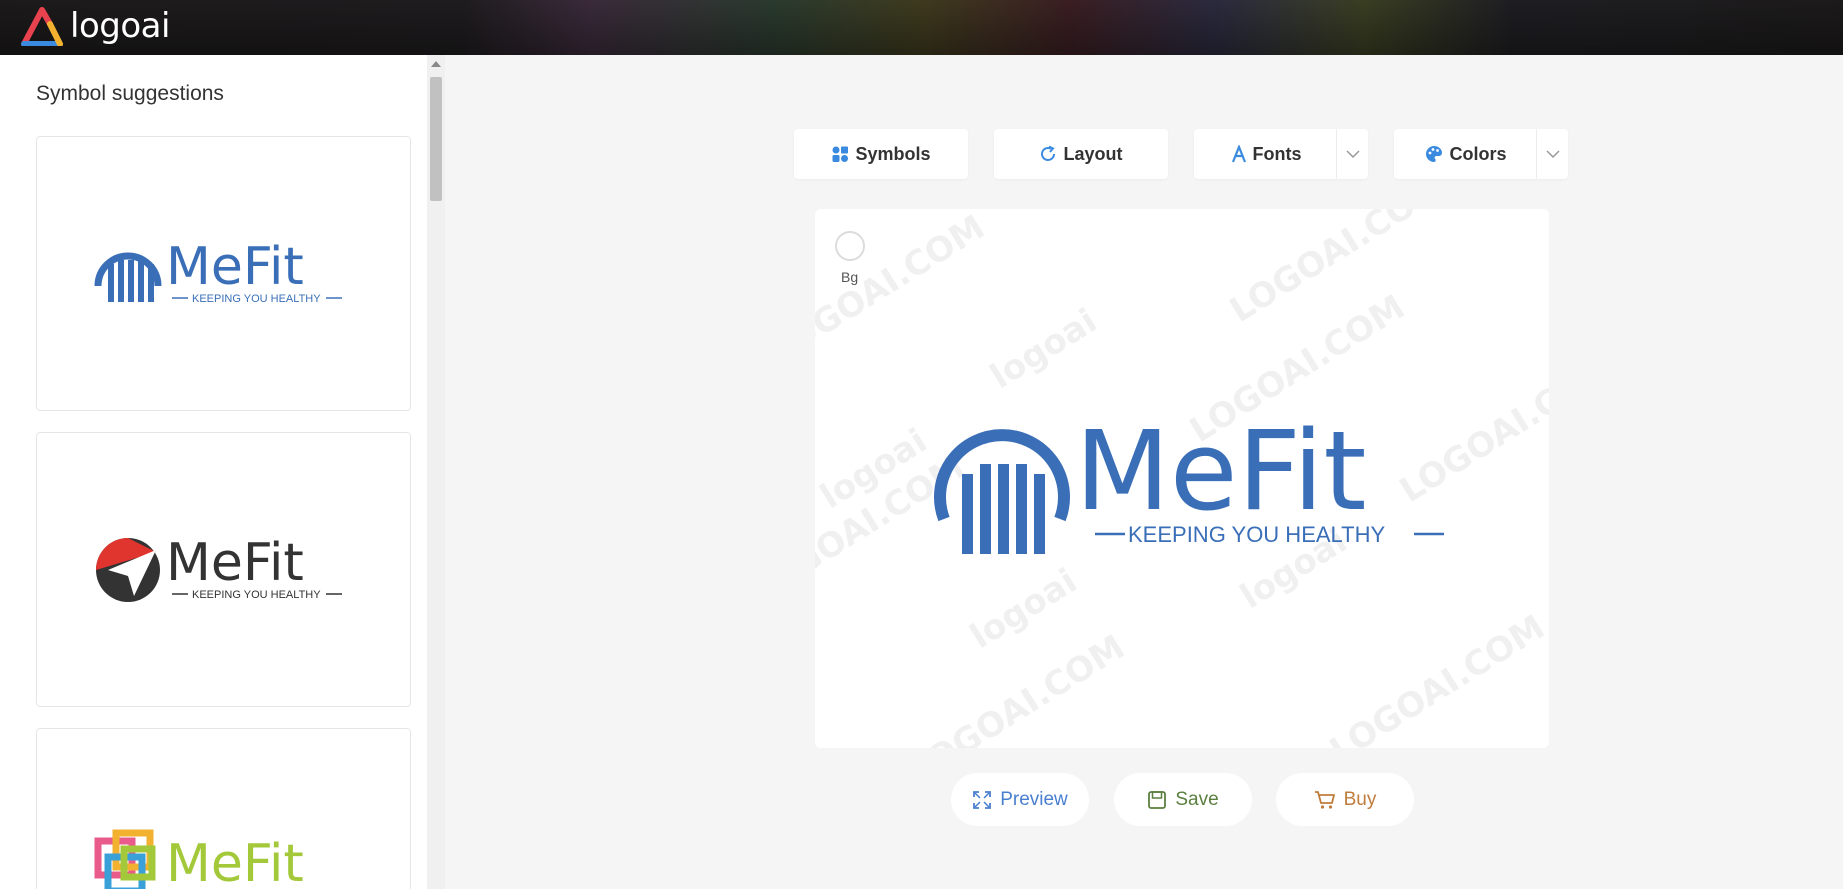  I want to click on sidebar-title: Symbol suggestions, so click(130, 93).